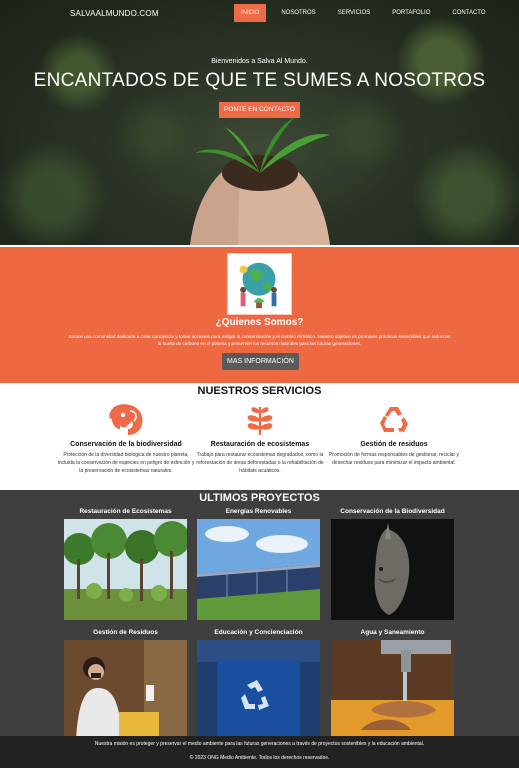  I want to click on service-title: Gestión de residuos, so click(394, 444).